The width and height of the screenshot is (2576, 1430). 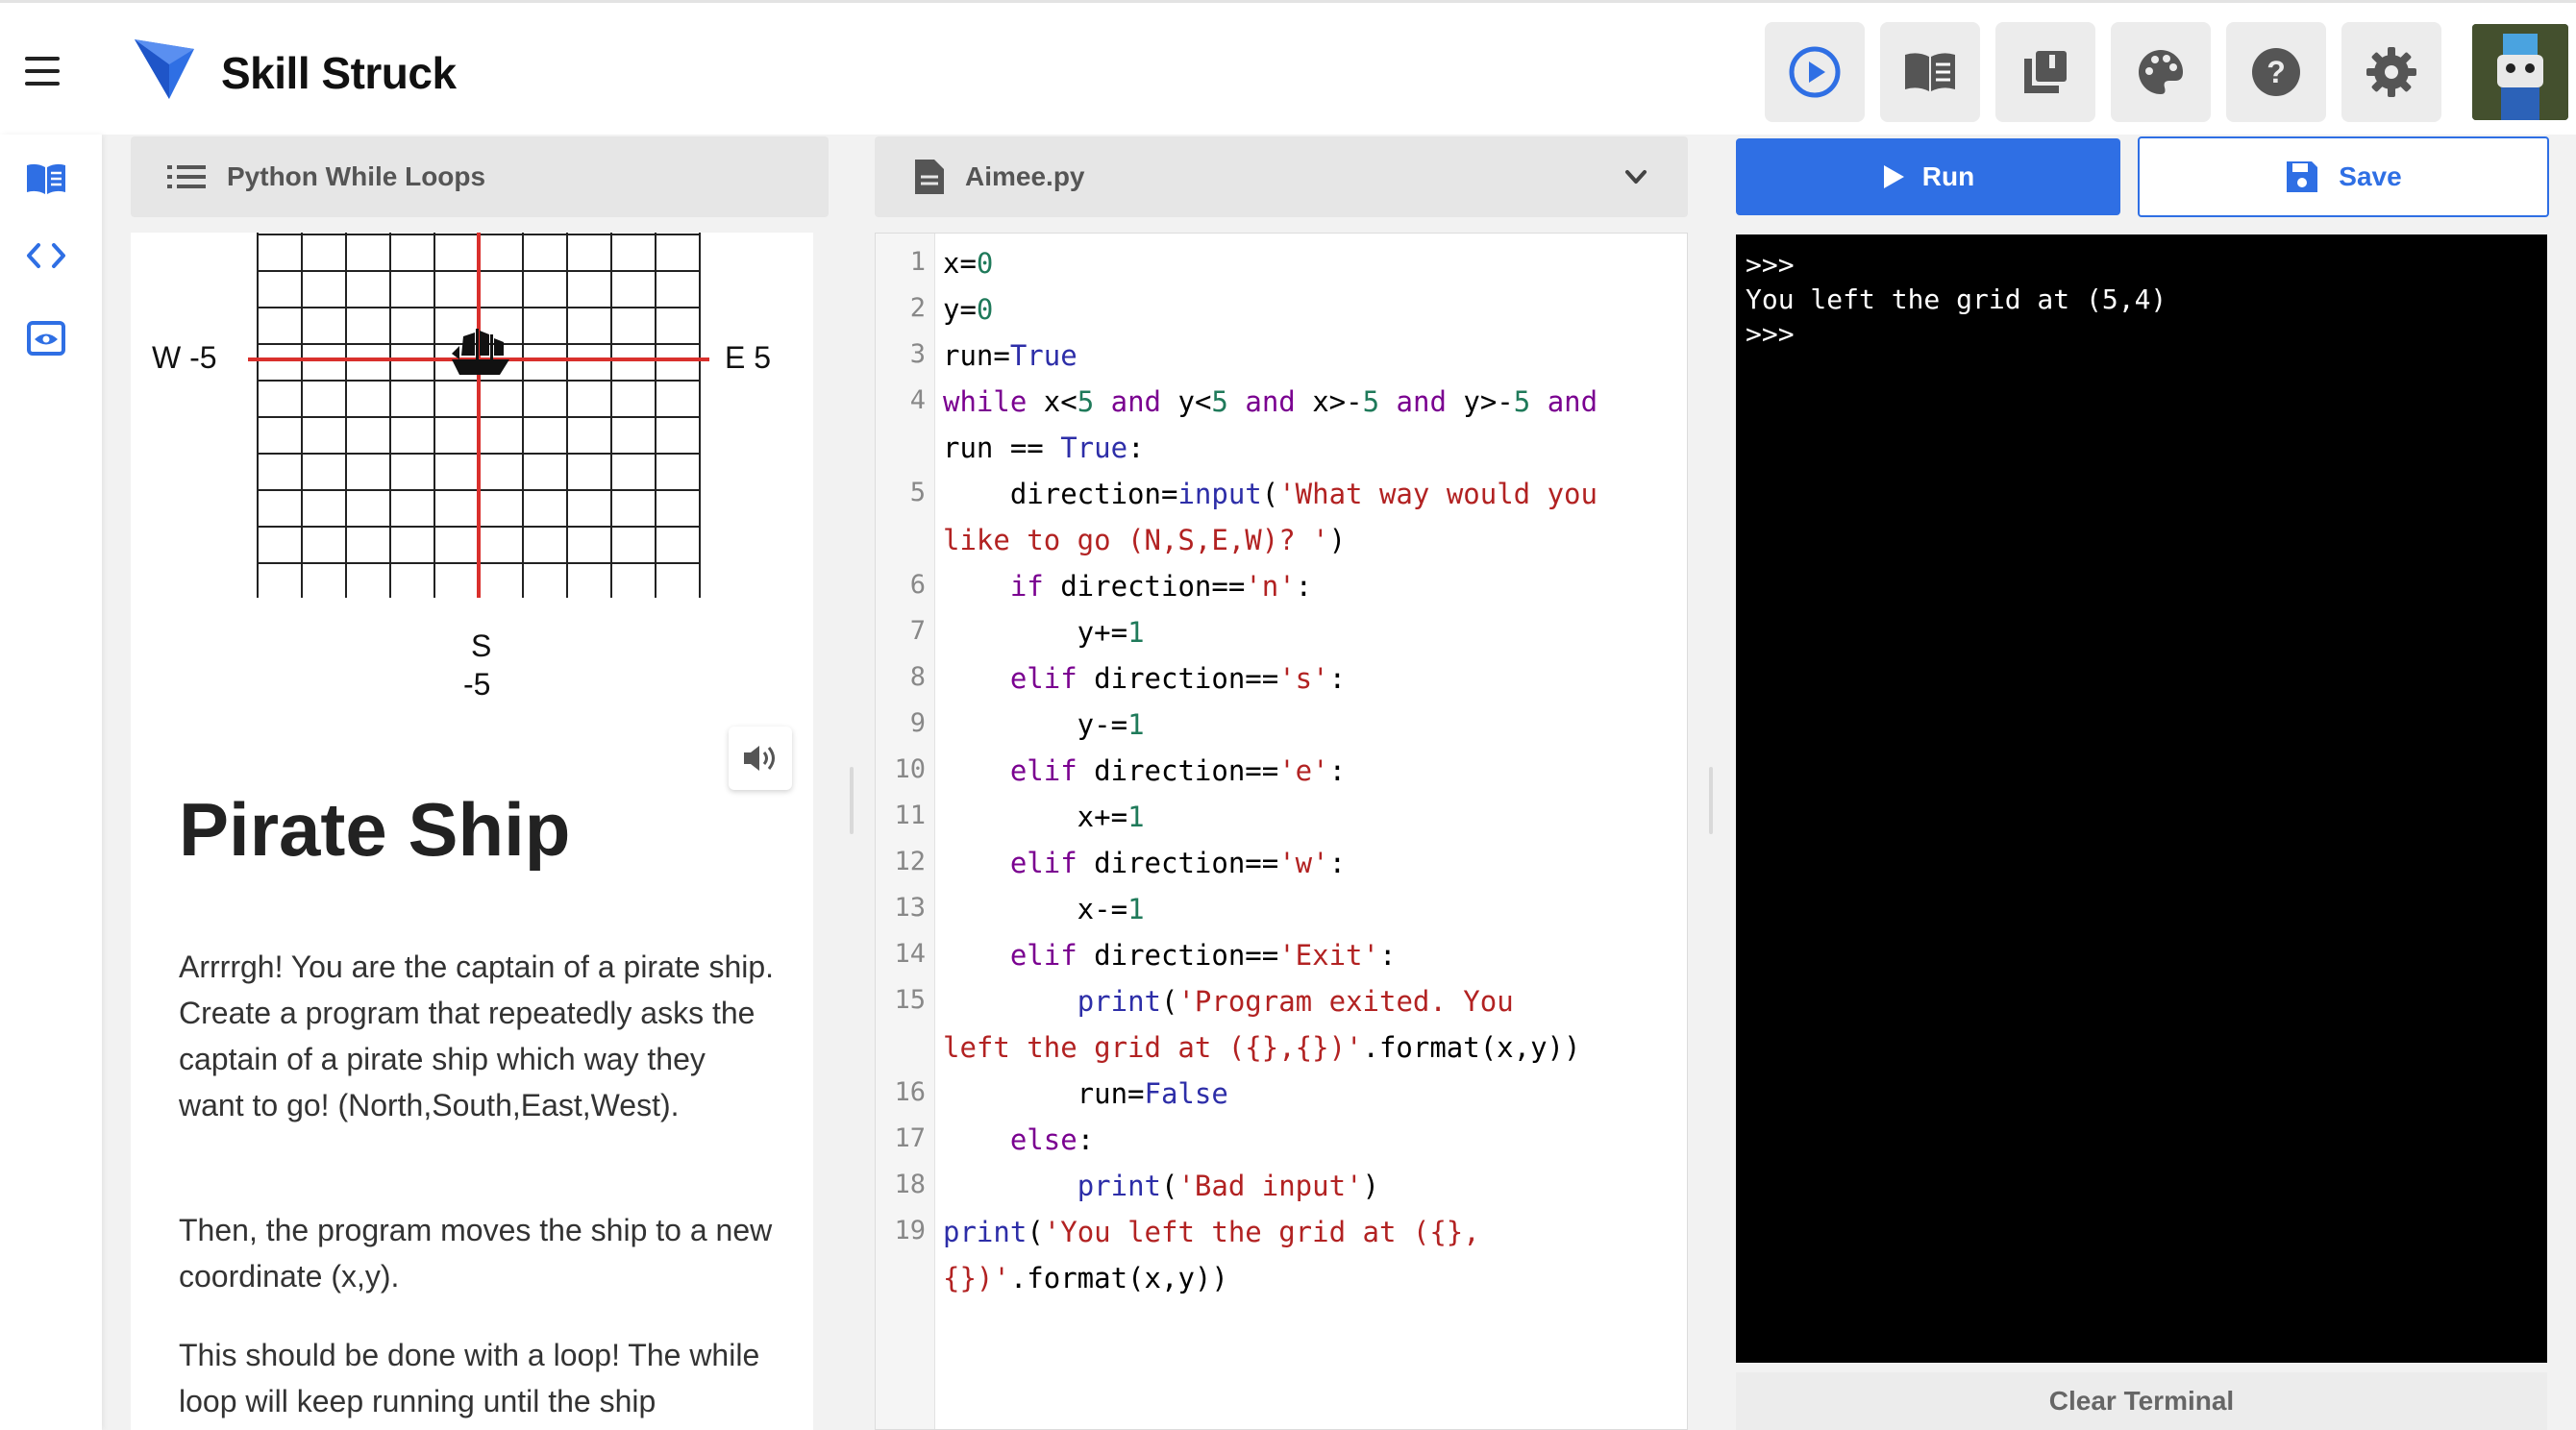 What do you see at coordinates (968, 309) in the screenshot?
I see `code-line: y=0` at bounding box center [968, 309].